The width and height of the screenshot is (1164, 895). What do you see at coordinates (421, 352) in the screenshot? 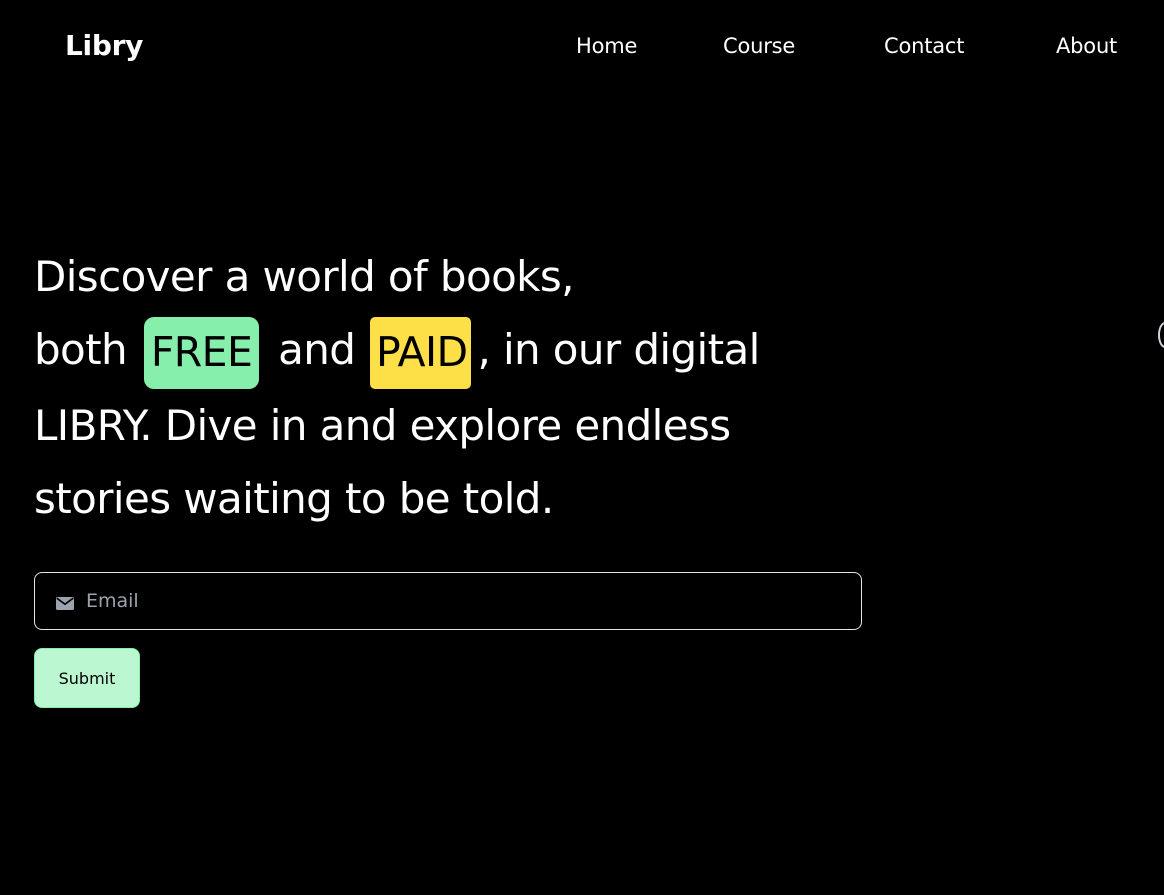
I see `paid-badge: PAID` at bounding box center [421, 352].